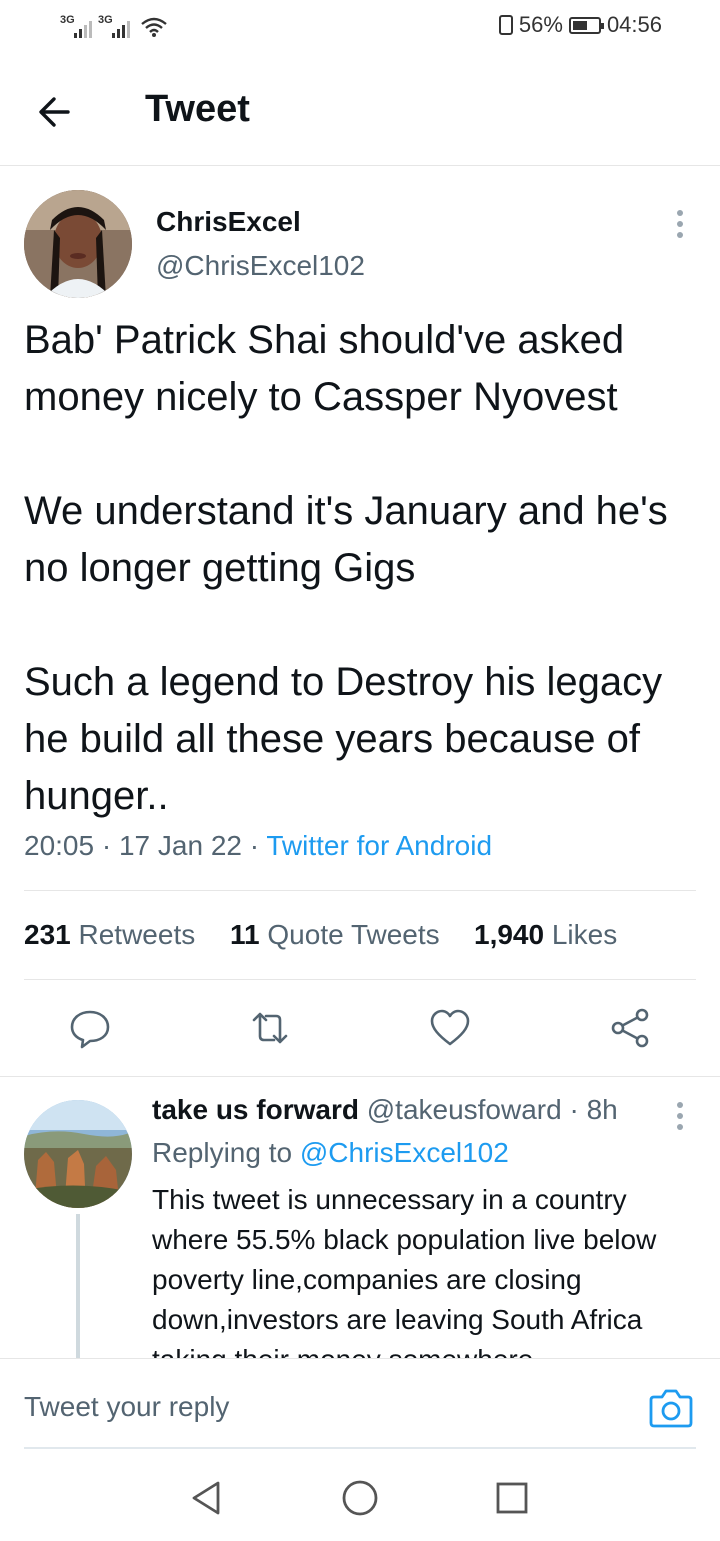 This screenshot has width=720, height=1541. What do you see at coordinates (360, 28) in the screenshot?
I see `status-bar: 3G 3G 56% 04:56` at bounding box center [360, 28].